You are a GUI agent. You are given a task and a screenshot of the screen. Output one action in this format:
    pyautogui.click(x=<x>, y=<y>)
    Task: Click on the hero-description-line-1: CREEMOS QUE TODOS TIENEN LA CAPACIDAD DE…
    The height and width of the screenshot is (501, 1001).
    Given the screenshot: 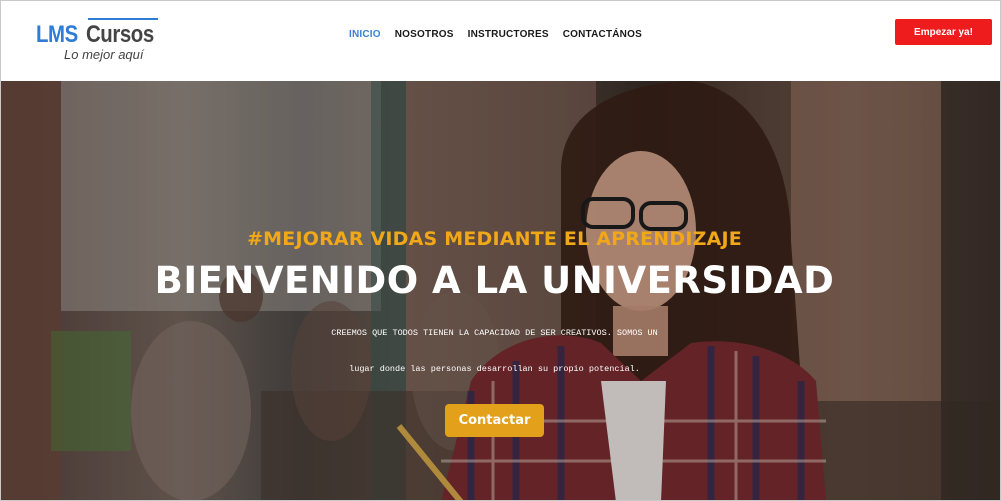 What is the action you would take?
    pyautogui.click(x=494, y=333)
    